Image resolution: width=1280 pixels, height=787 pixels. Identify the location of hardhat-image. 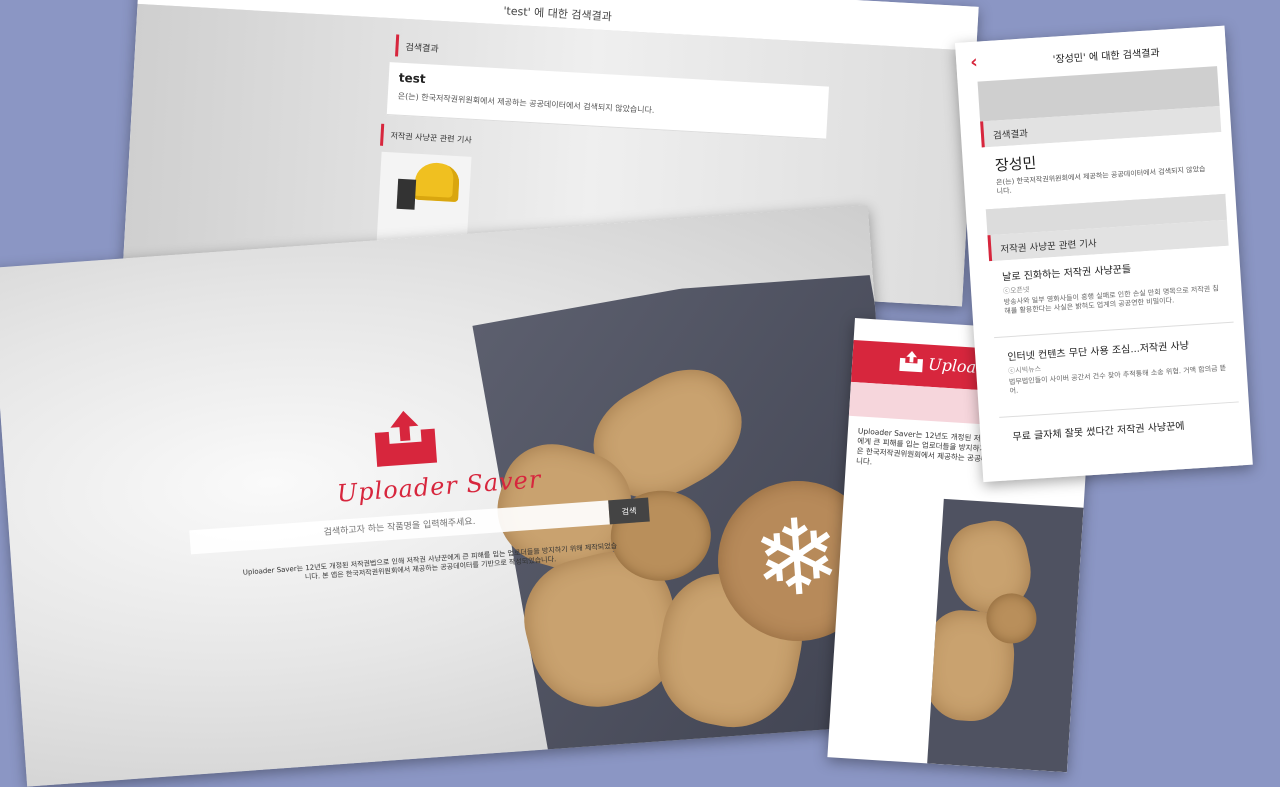
(437, 182).